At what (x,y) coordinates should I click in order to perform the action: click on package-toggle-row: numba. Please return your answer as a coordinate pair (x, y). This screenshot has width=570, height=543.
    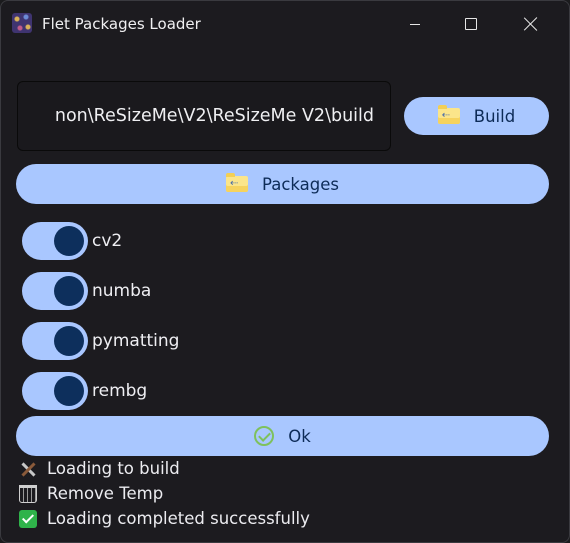
    Looking at the image, I should click on (86, 291).